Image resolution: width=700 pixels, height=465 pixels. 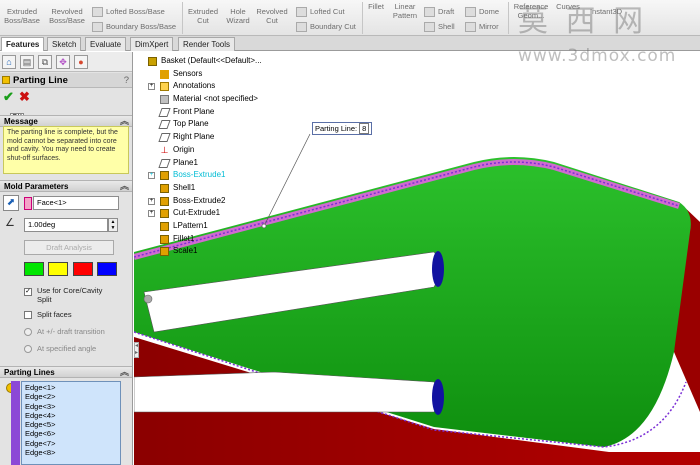 I want to click on angle-spinner: ▲ ▼, so click(x=113, y=225).